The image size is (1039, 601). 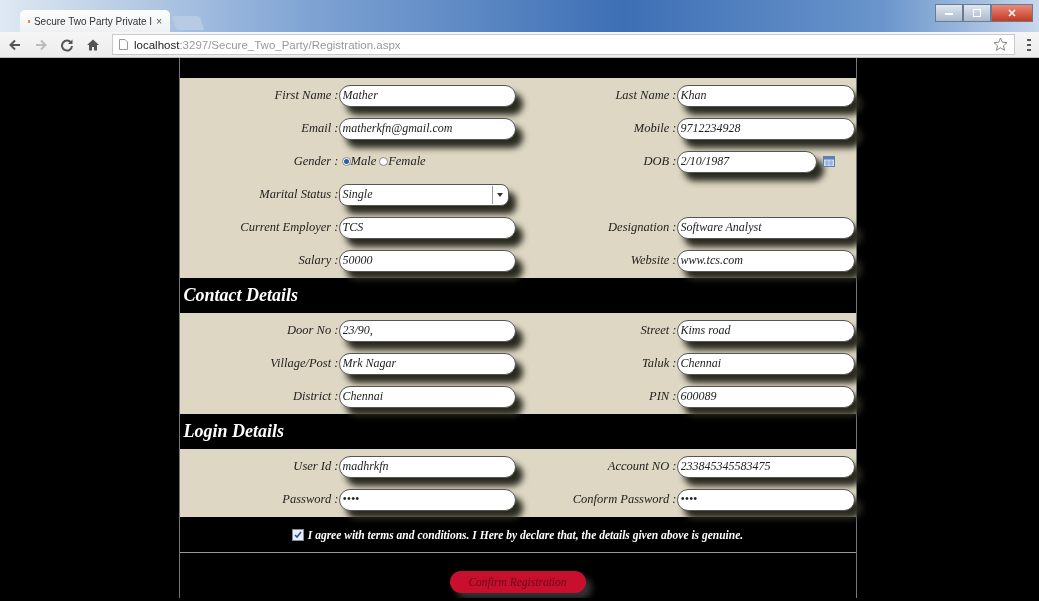 What do you see at coordinates (765, 128) in the screenshot?
I see `input-field: 9712234928` at bounding box center [765, 128].